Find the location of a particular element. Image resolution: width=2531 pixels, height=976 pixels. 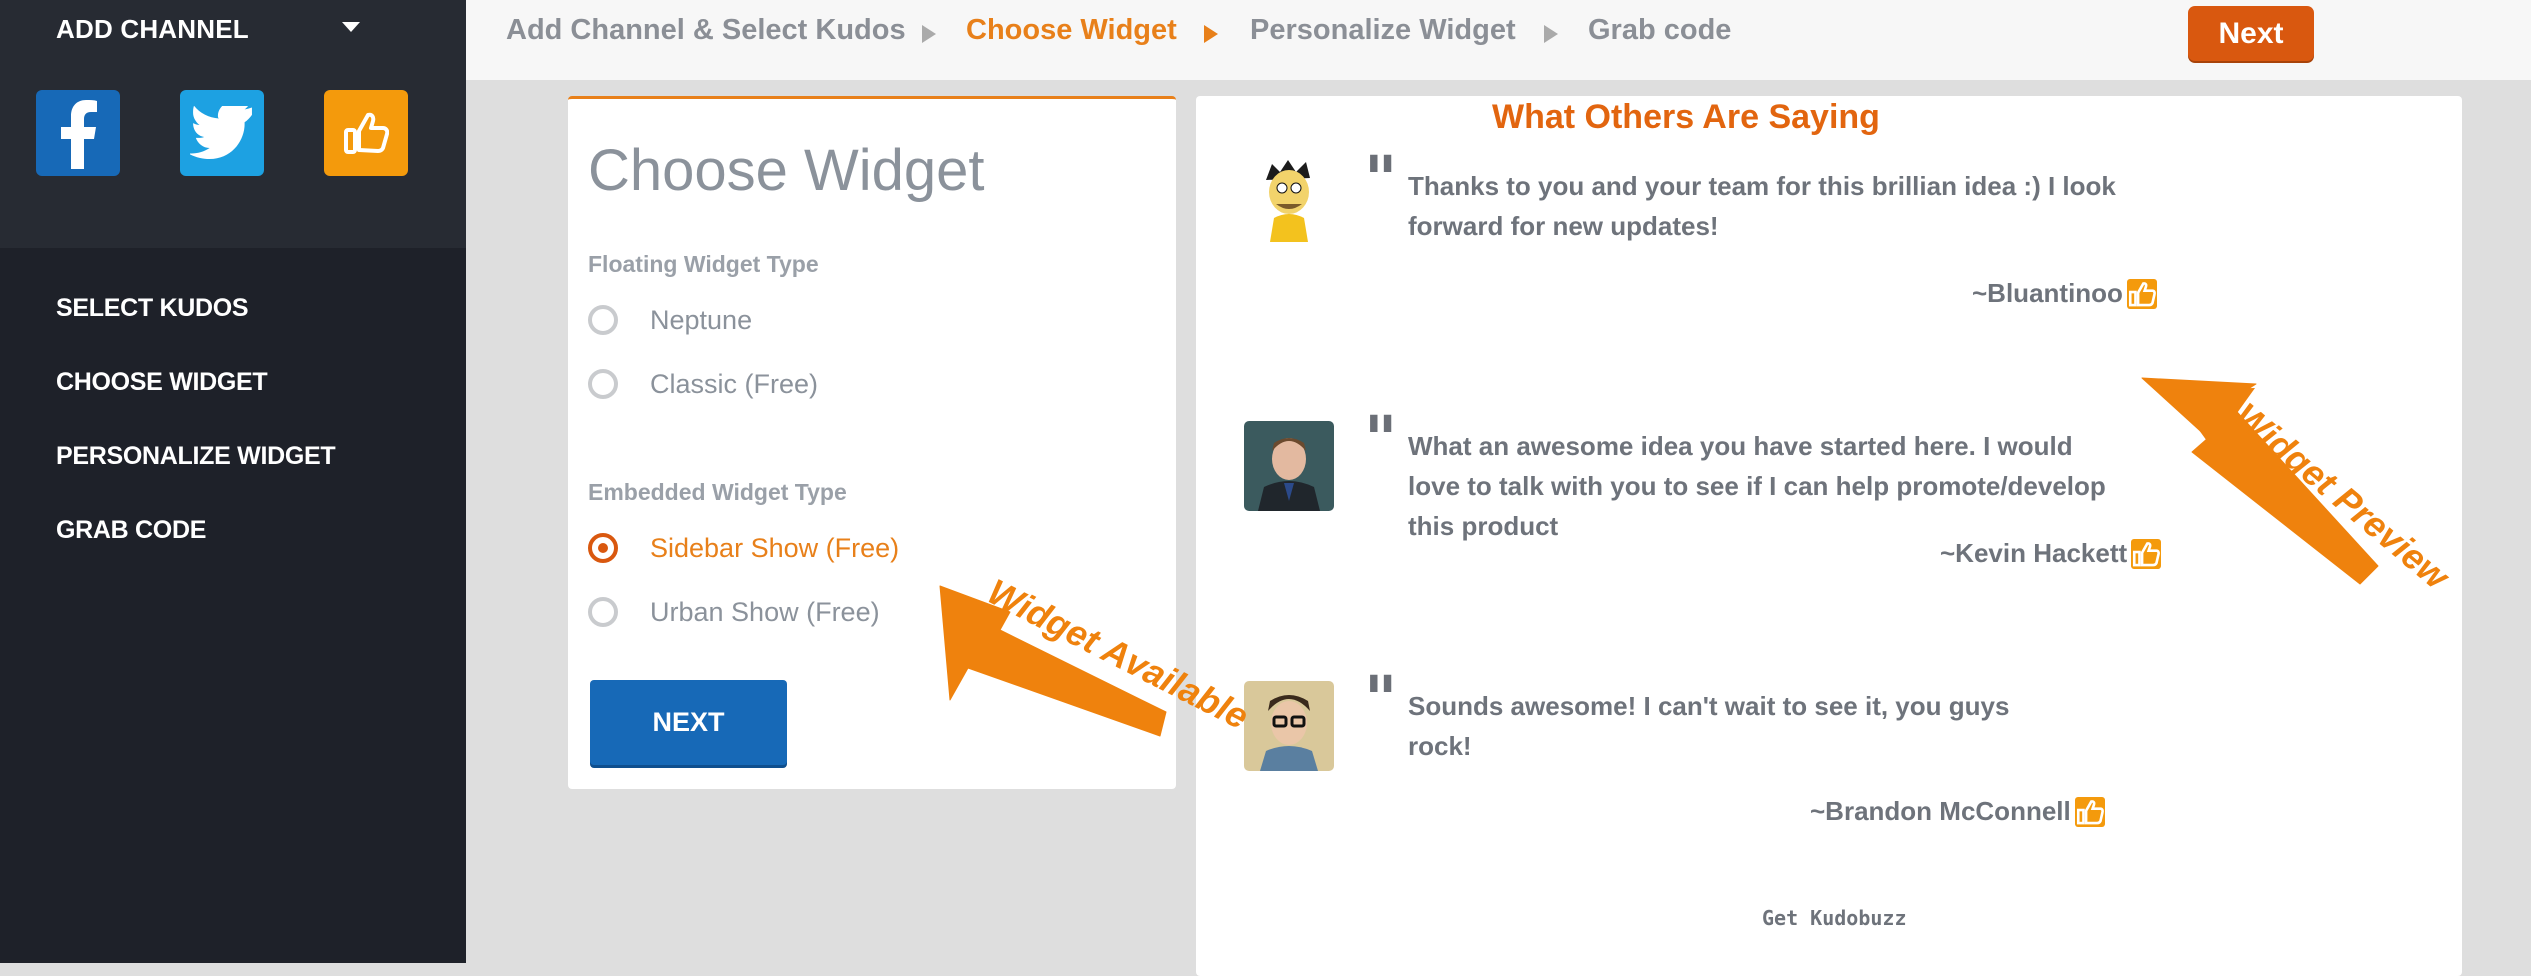

testimonial-author: ~Bluantinoo is located at coordinates (2064, 293).